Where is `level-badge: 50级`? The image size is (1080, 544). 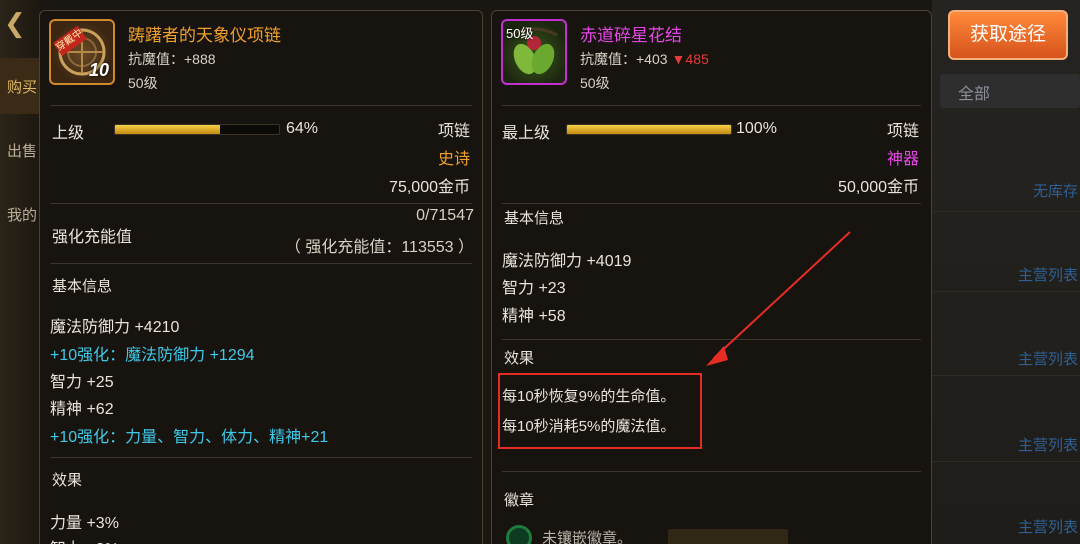
level-badge: 50级 is located at coordinates (520, 33).